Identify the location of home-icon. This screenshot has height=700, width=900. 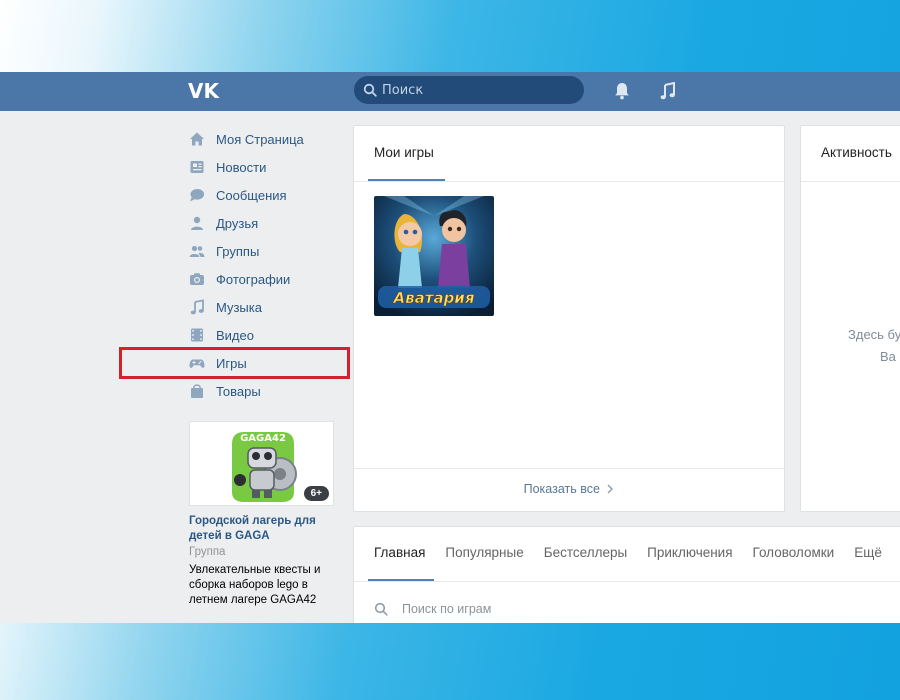
(197, 139).